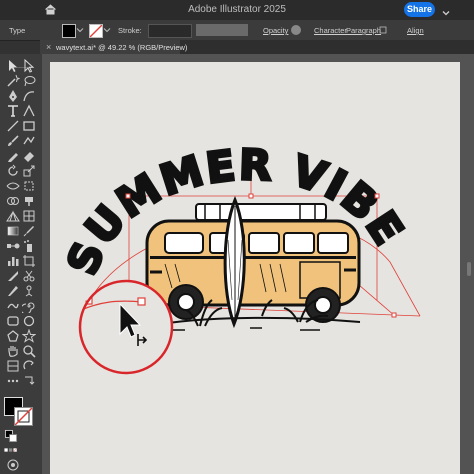 The height and width of the screenshot is (474, 474). What do you see at coordinates (29, 216) in the screenshot?
I see `mesh-tool-icon` at bounding box center [29, 216].